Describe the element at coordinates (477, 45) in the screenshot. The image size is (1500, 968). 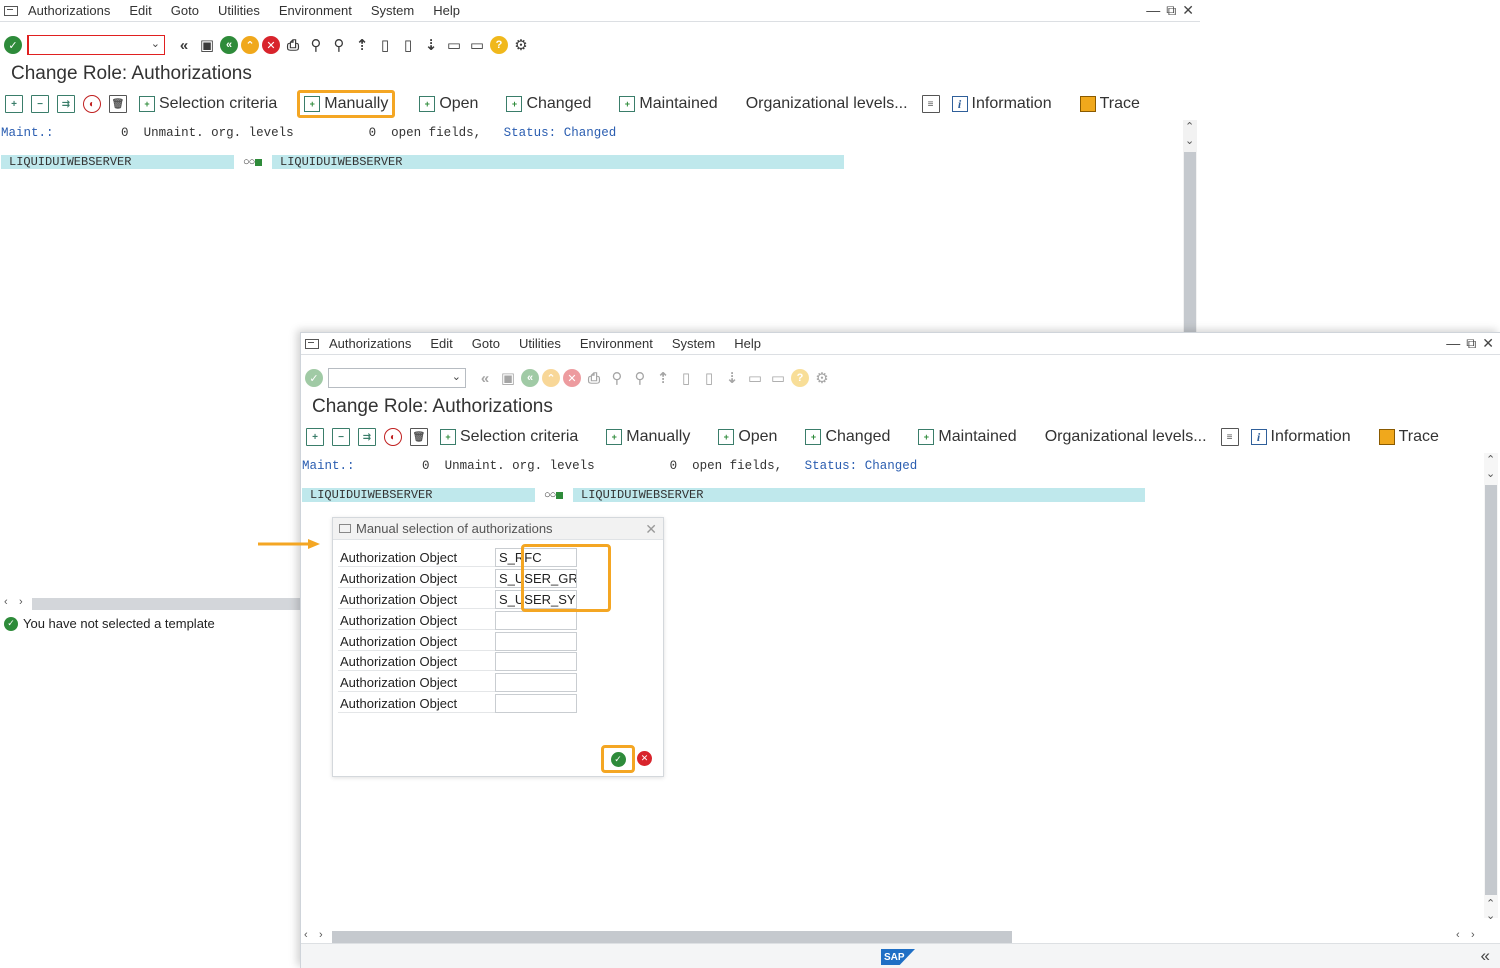
I see `shortcut-icon: ▭` at that location.